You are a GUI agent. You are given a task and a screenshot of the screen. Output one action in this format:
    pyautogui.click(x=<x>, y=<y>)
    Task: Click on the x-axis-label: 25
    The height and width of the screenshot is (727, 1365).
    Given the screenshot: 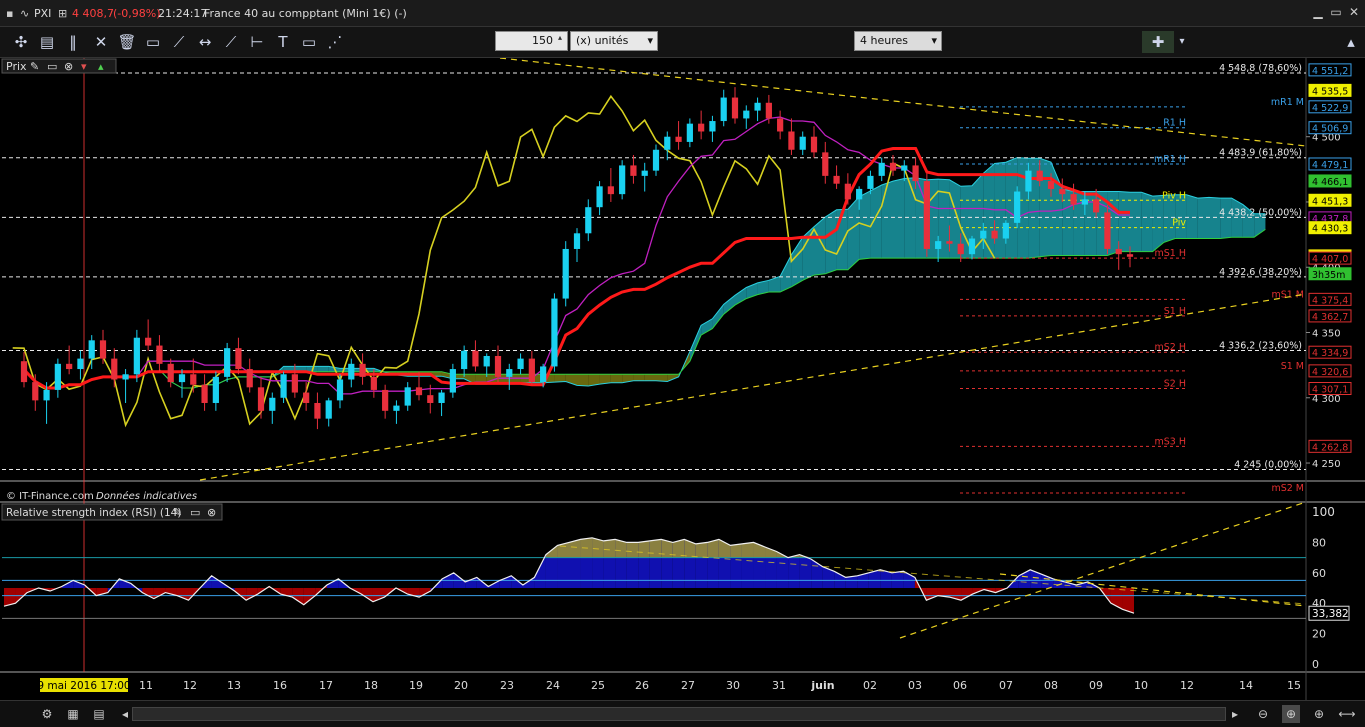 What is the action you would take?
    pyautogui.click(x=598, y=685)
    